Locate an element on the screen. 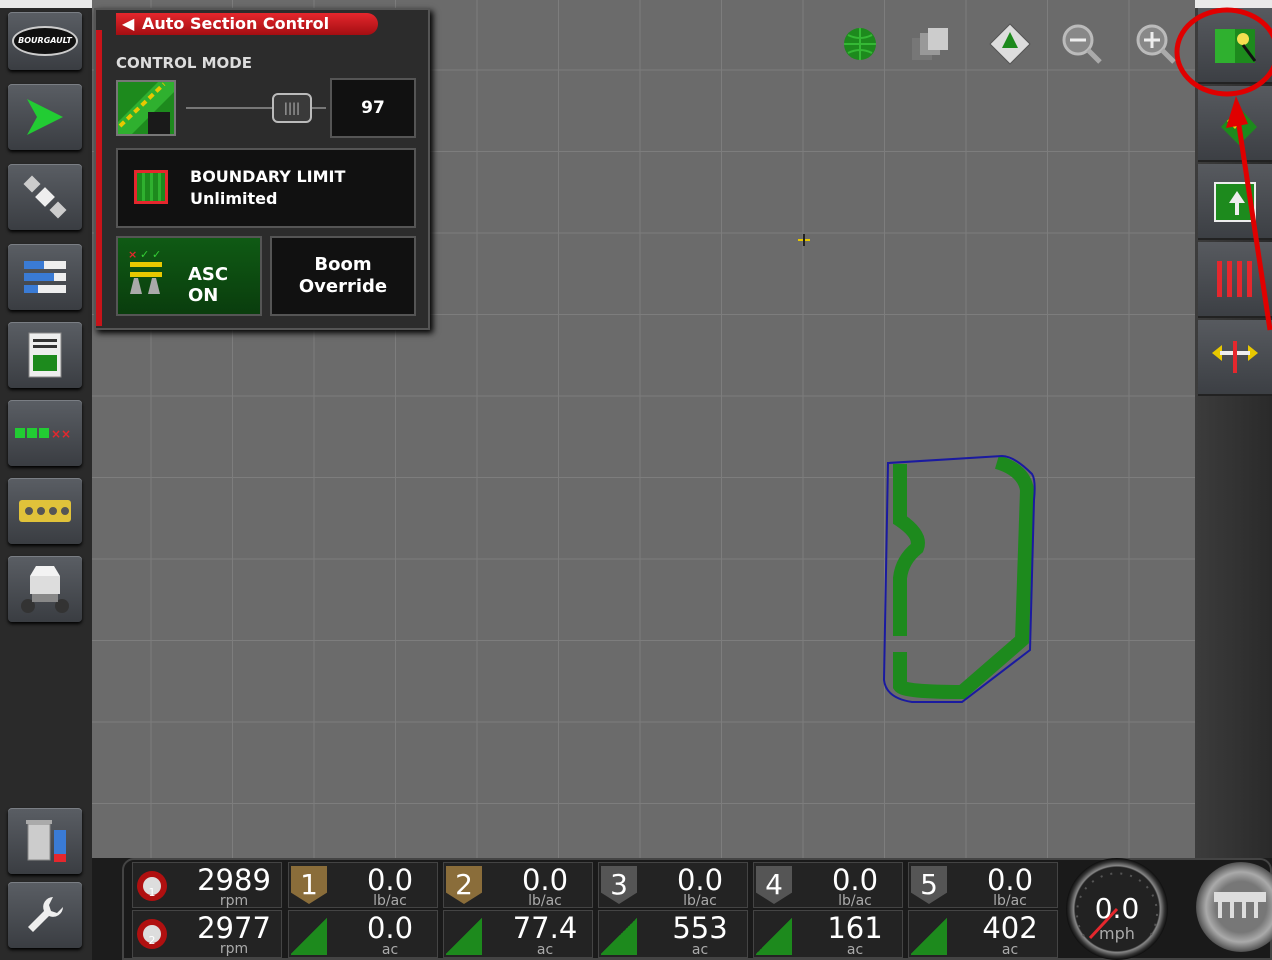 The image size is (1272, 960). section-rate-cell: 3 0.0 lb/ac is located at coordinates (673, 885).